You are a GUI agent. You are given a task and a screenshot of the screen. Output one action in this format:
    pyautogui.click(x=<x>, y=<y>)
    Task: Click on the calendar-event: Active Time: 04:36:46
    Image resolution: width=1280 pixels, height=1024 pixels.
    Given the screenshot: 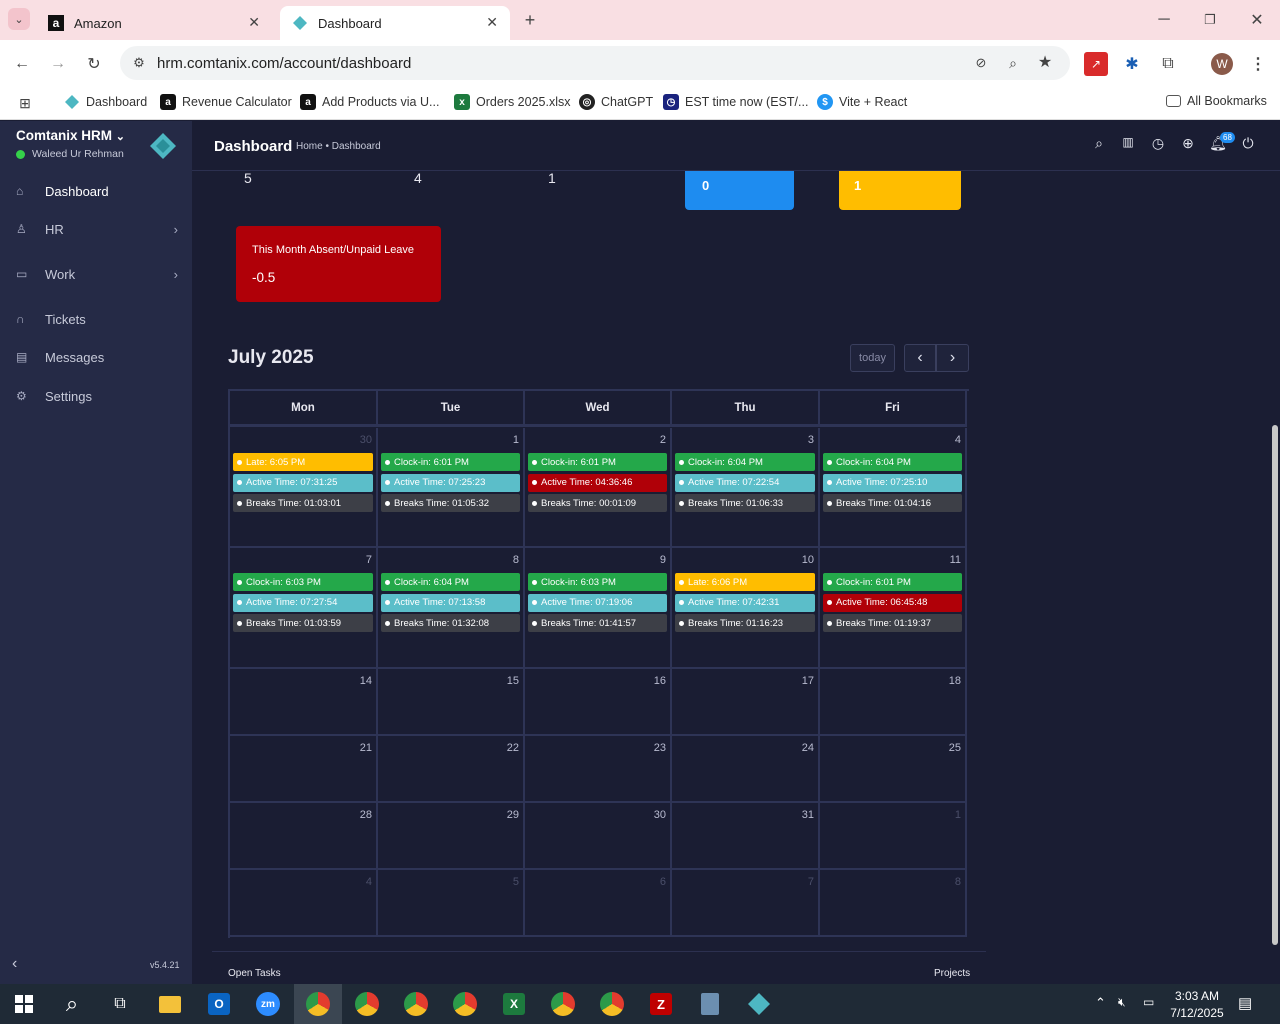 What is the action you would take?
    pyautogui.click(x=597, y=482)
    